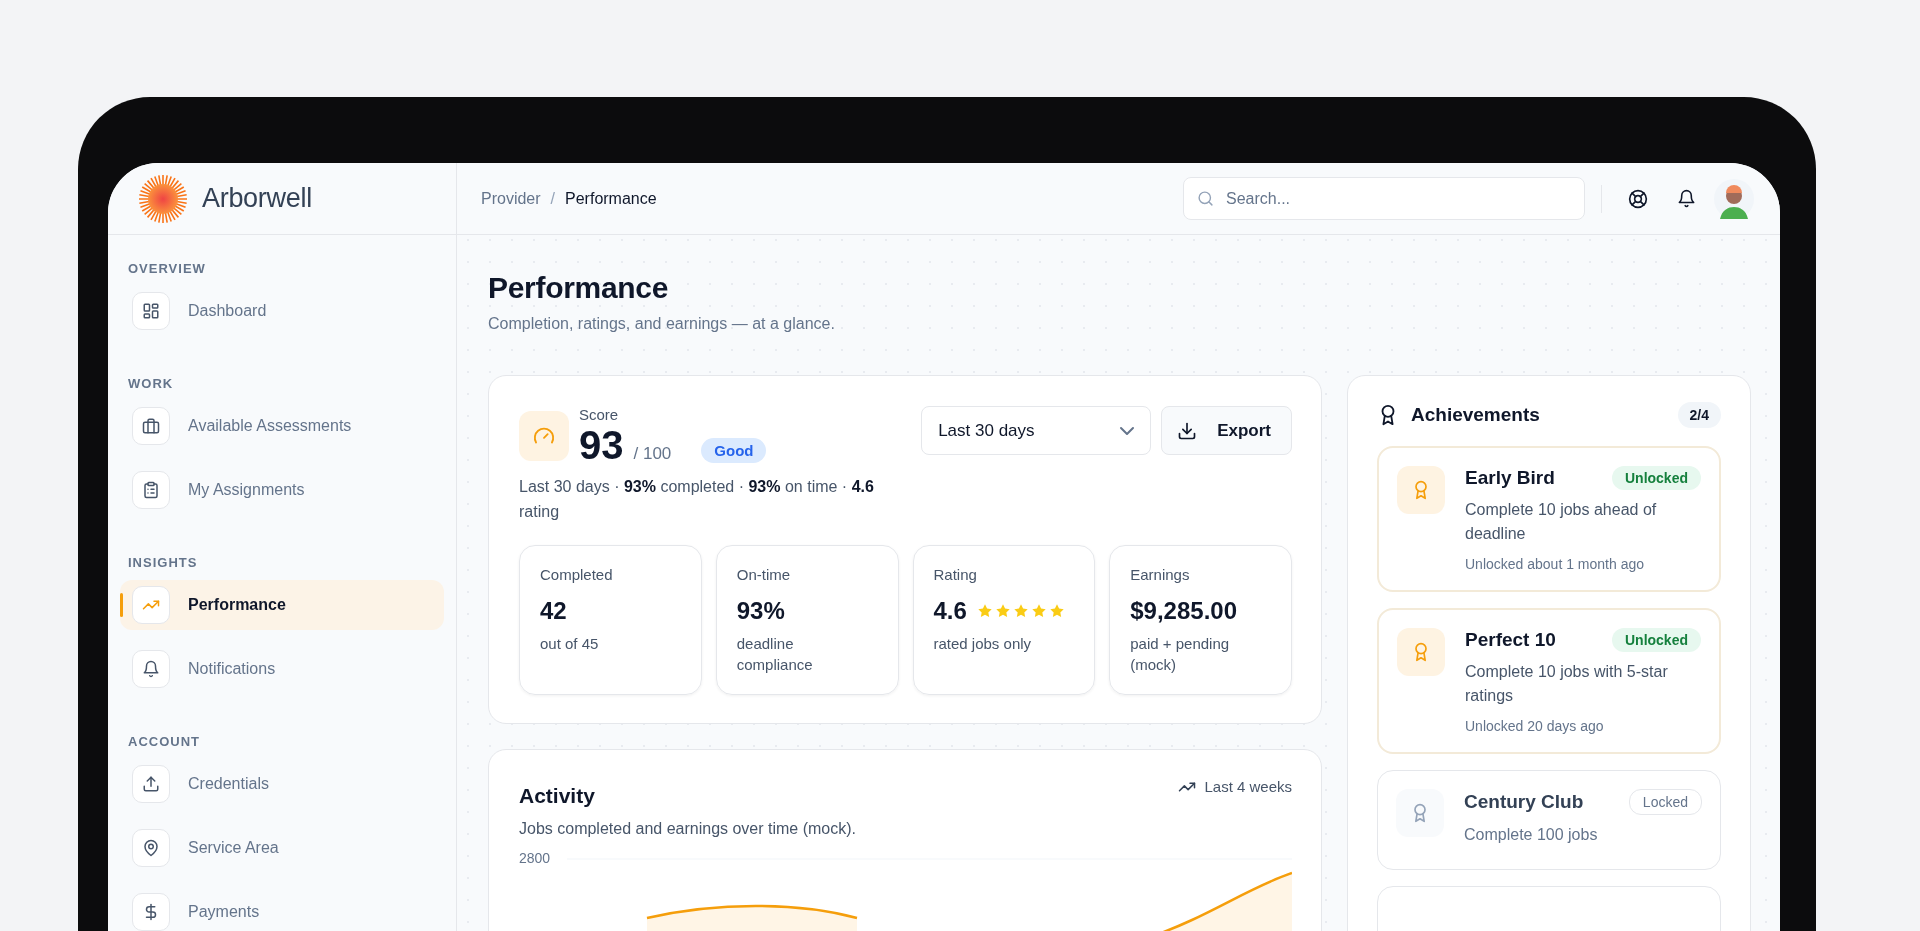 This screenshot has height=931, width=1920. What do you see at coordinates (1699, 415) in the screenshot?
I see `count-badge: 2/4` at bounding box center [1699, 415].